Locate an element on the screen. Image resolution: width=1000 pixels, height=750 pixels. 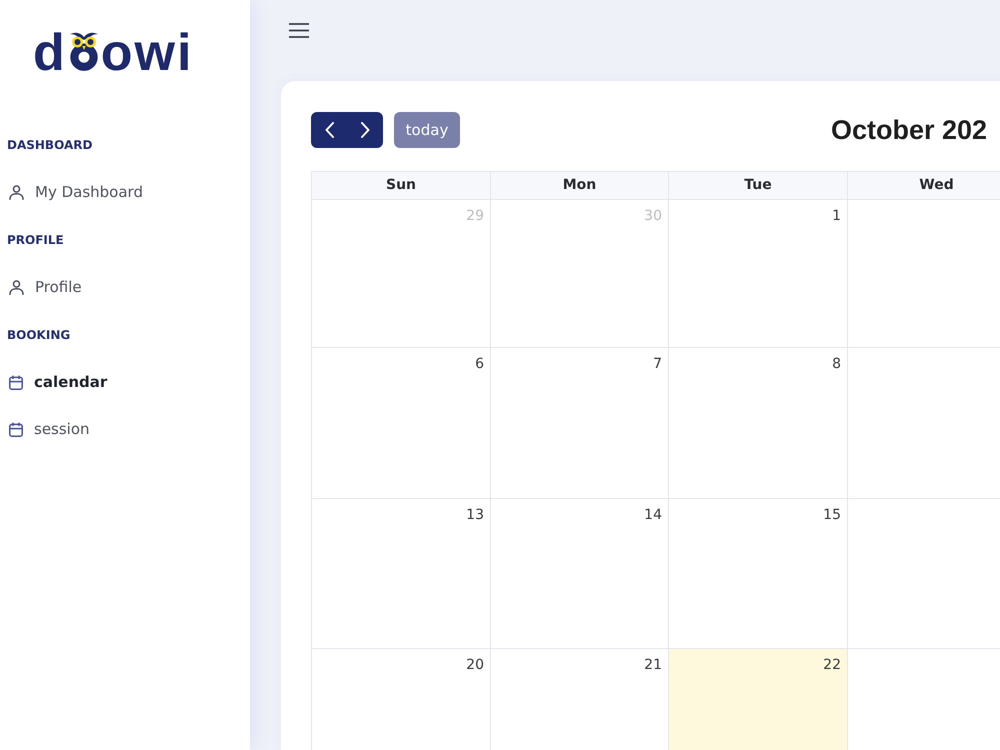
day-number: 21 is located at coordinates (653, 665).